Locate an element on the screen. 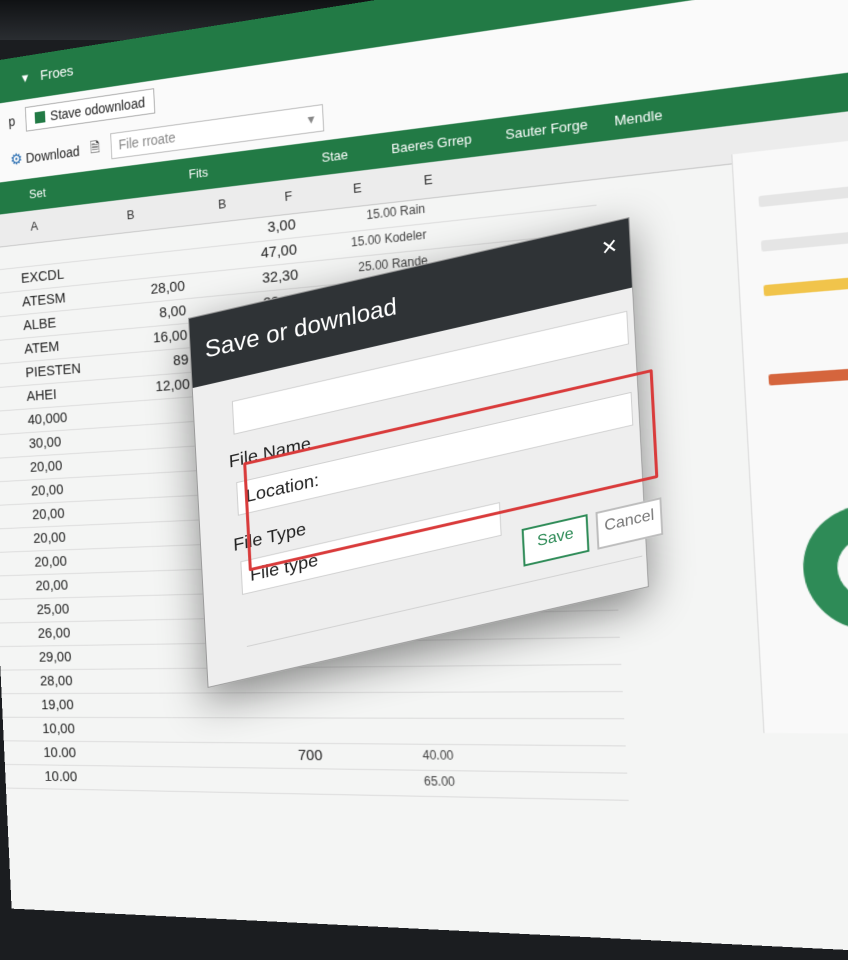  table-cell: 25,00 is located at coordinates (89, 608).